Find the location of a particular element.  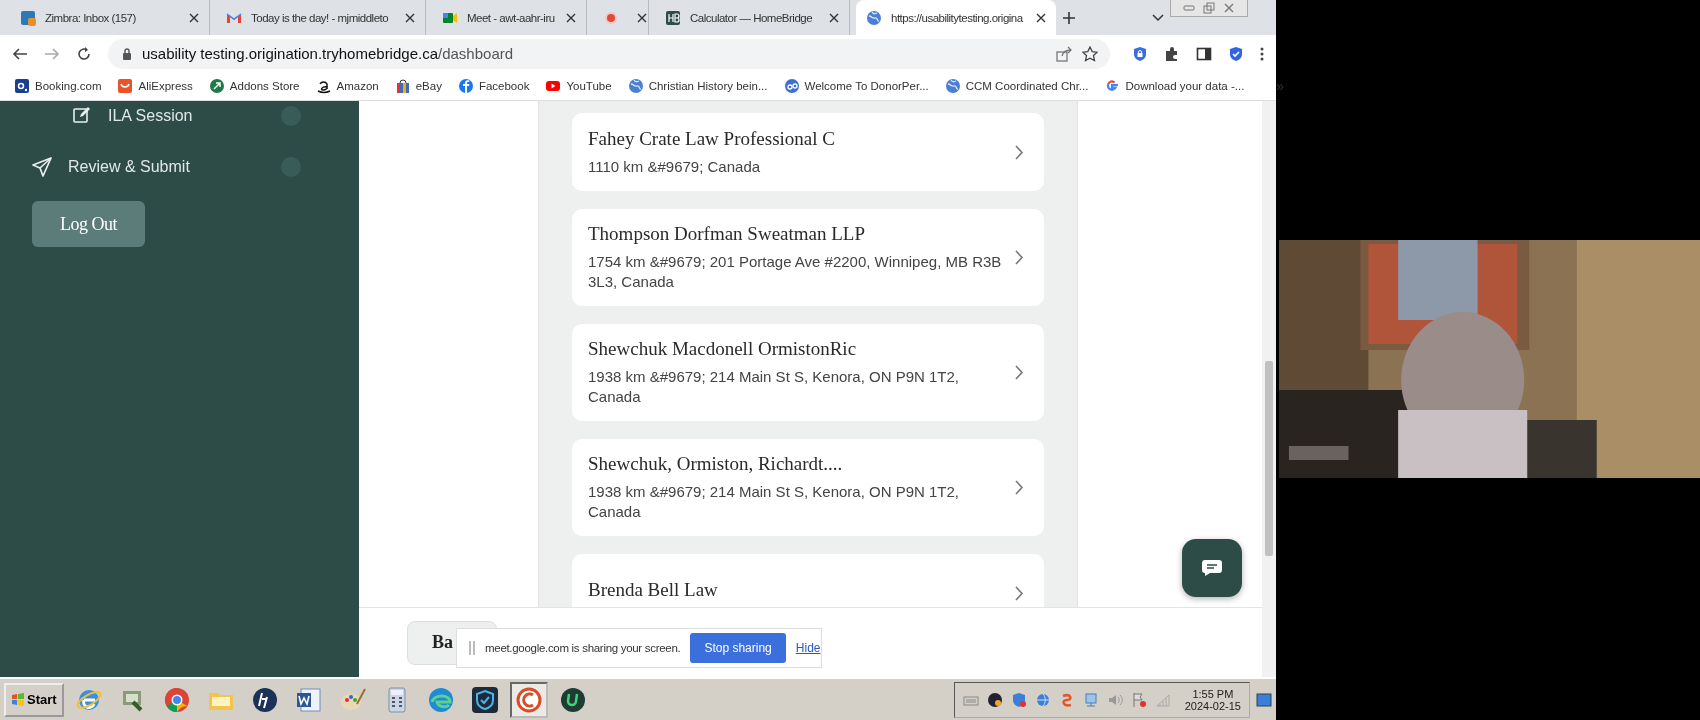

logout-button: Log Out is located at coordinates (88, 224).